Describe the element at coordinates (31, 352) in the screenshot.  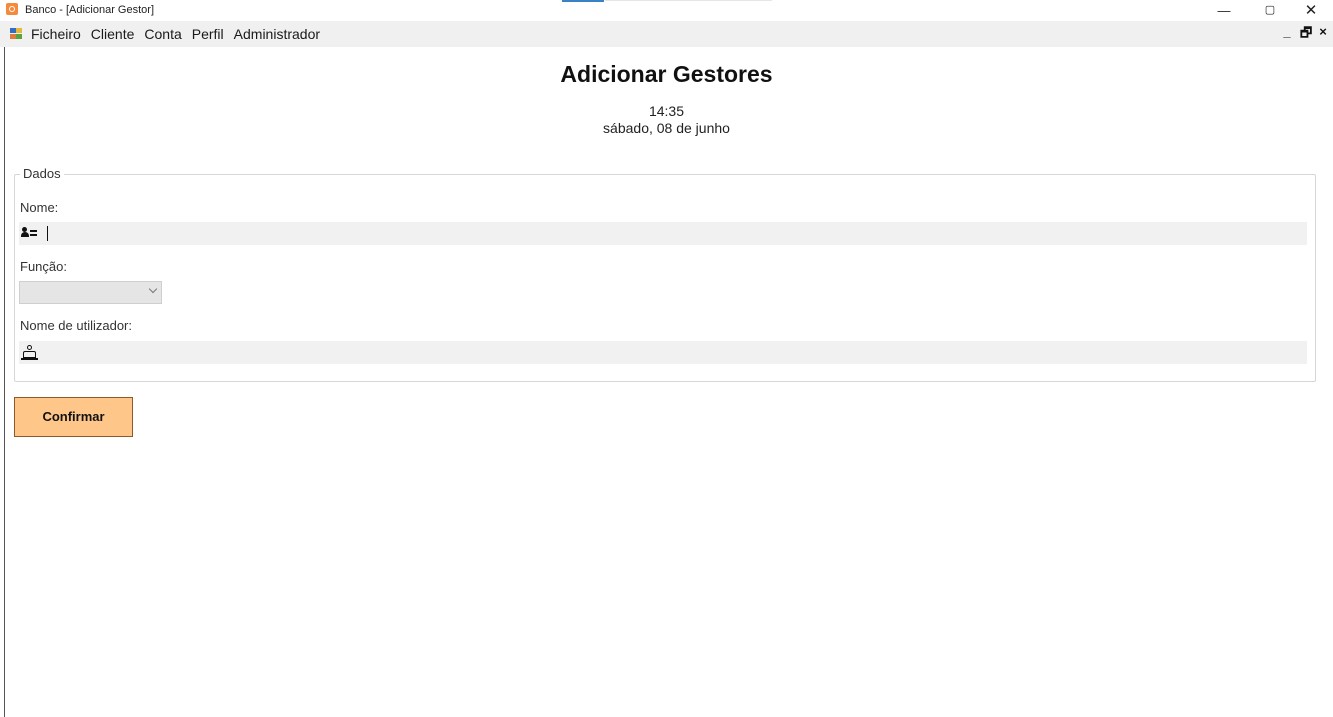
I see `stamp-icon` at that location.